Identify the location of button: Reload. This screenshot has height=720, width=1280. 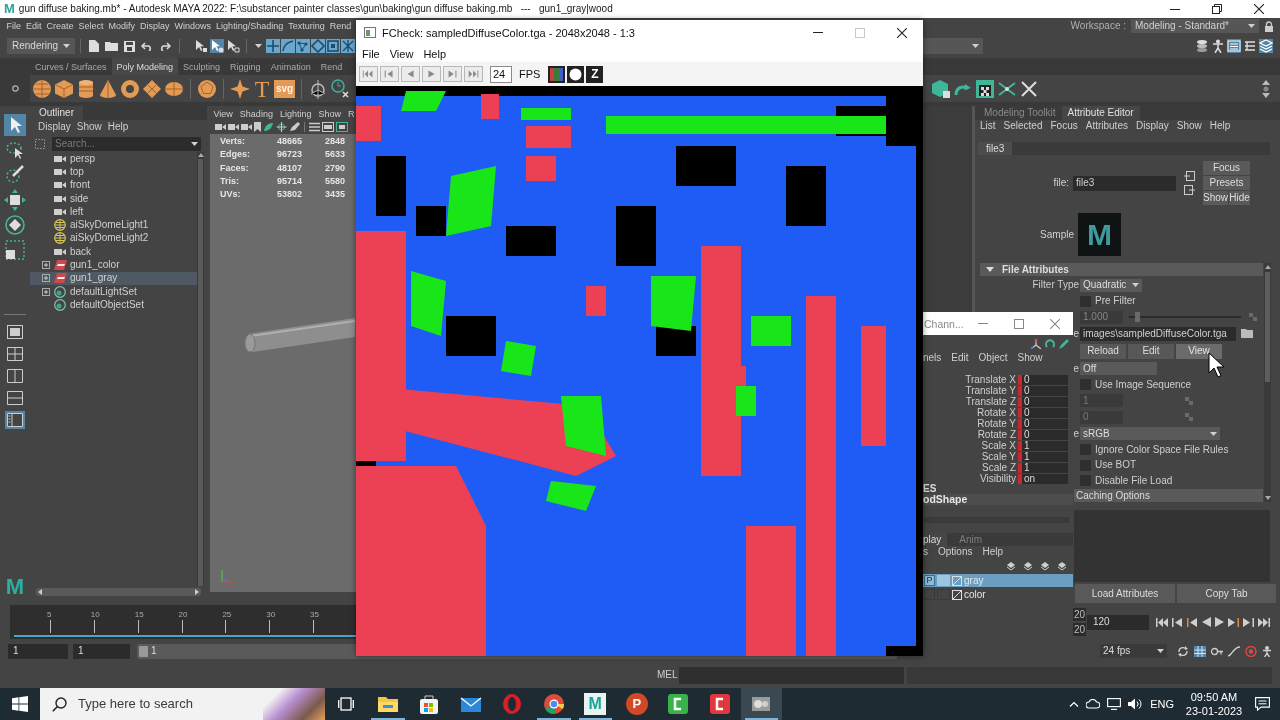
(1103, 351).